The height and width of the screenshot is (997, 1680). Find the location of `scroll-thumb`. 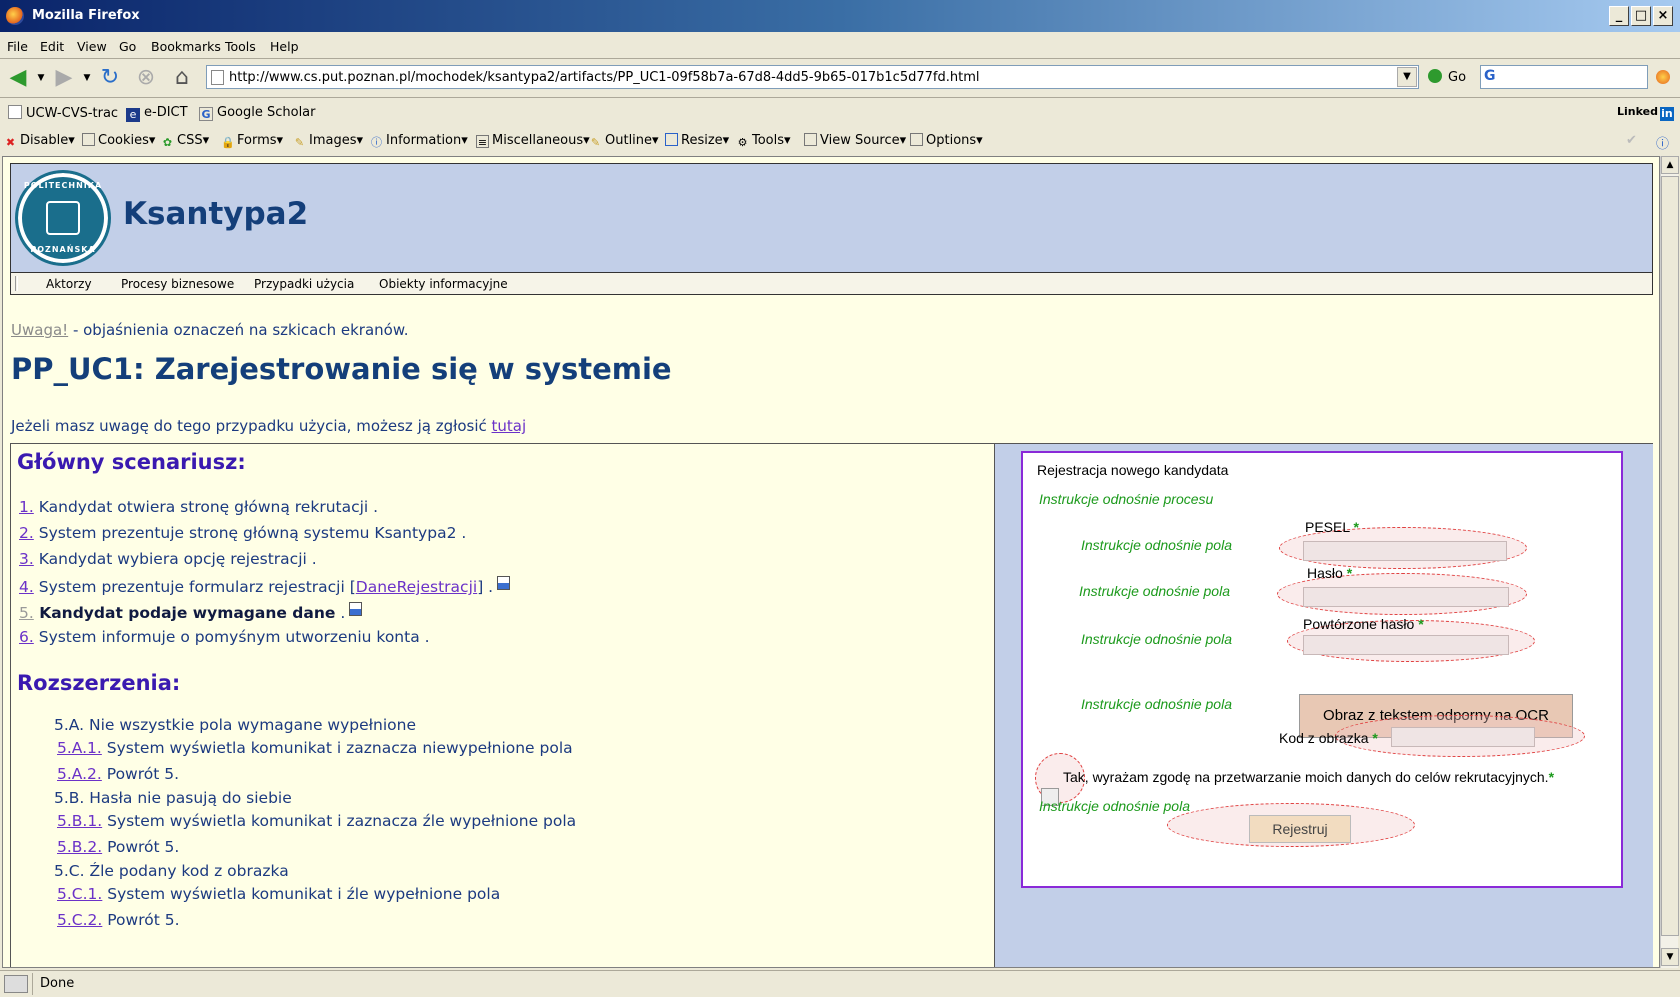

scroll-thumb is located at coordinates (1670, 556).